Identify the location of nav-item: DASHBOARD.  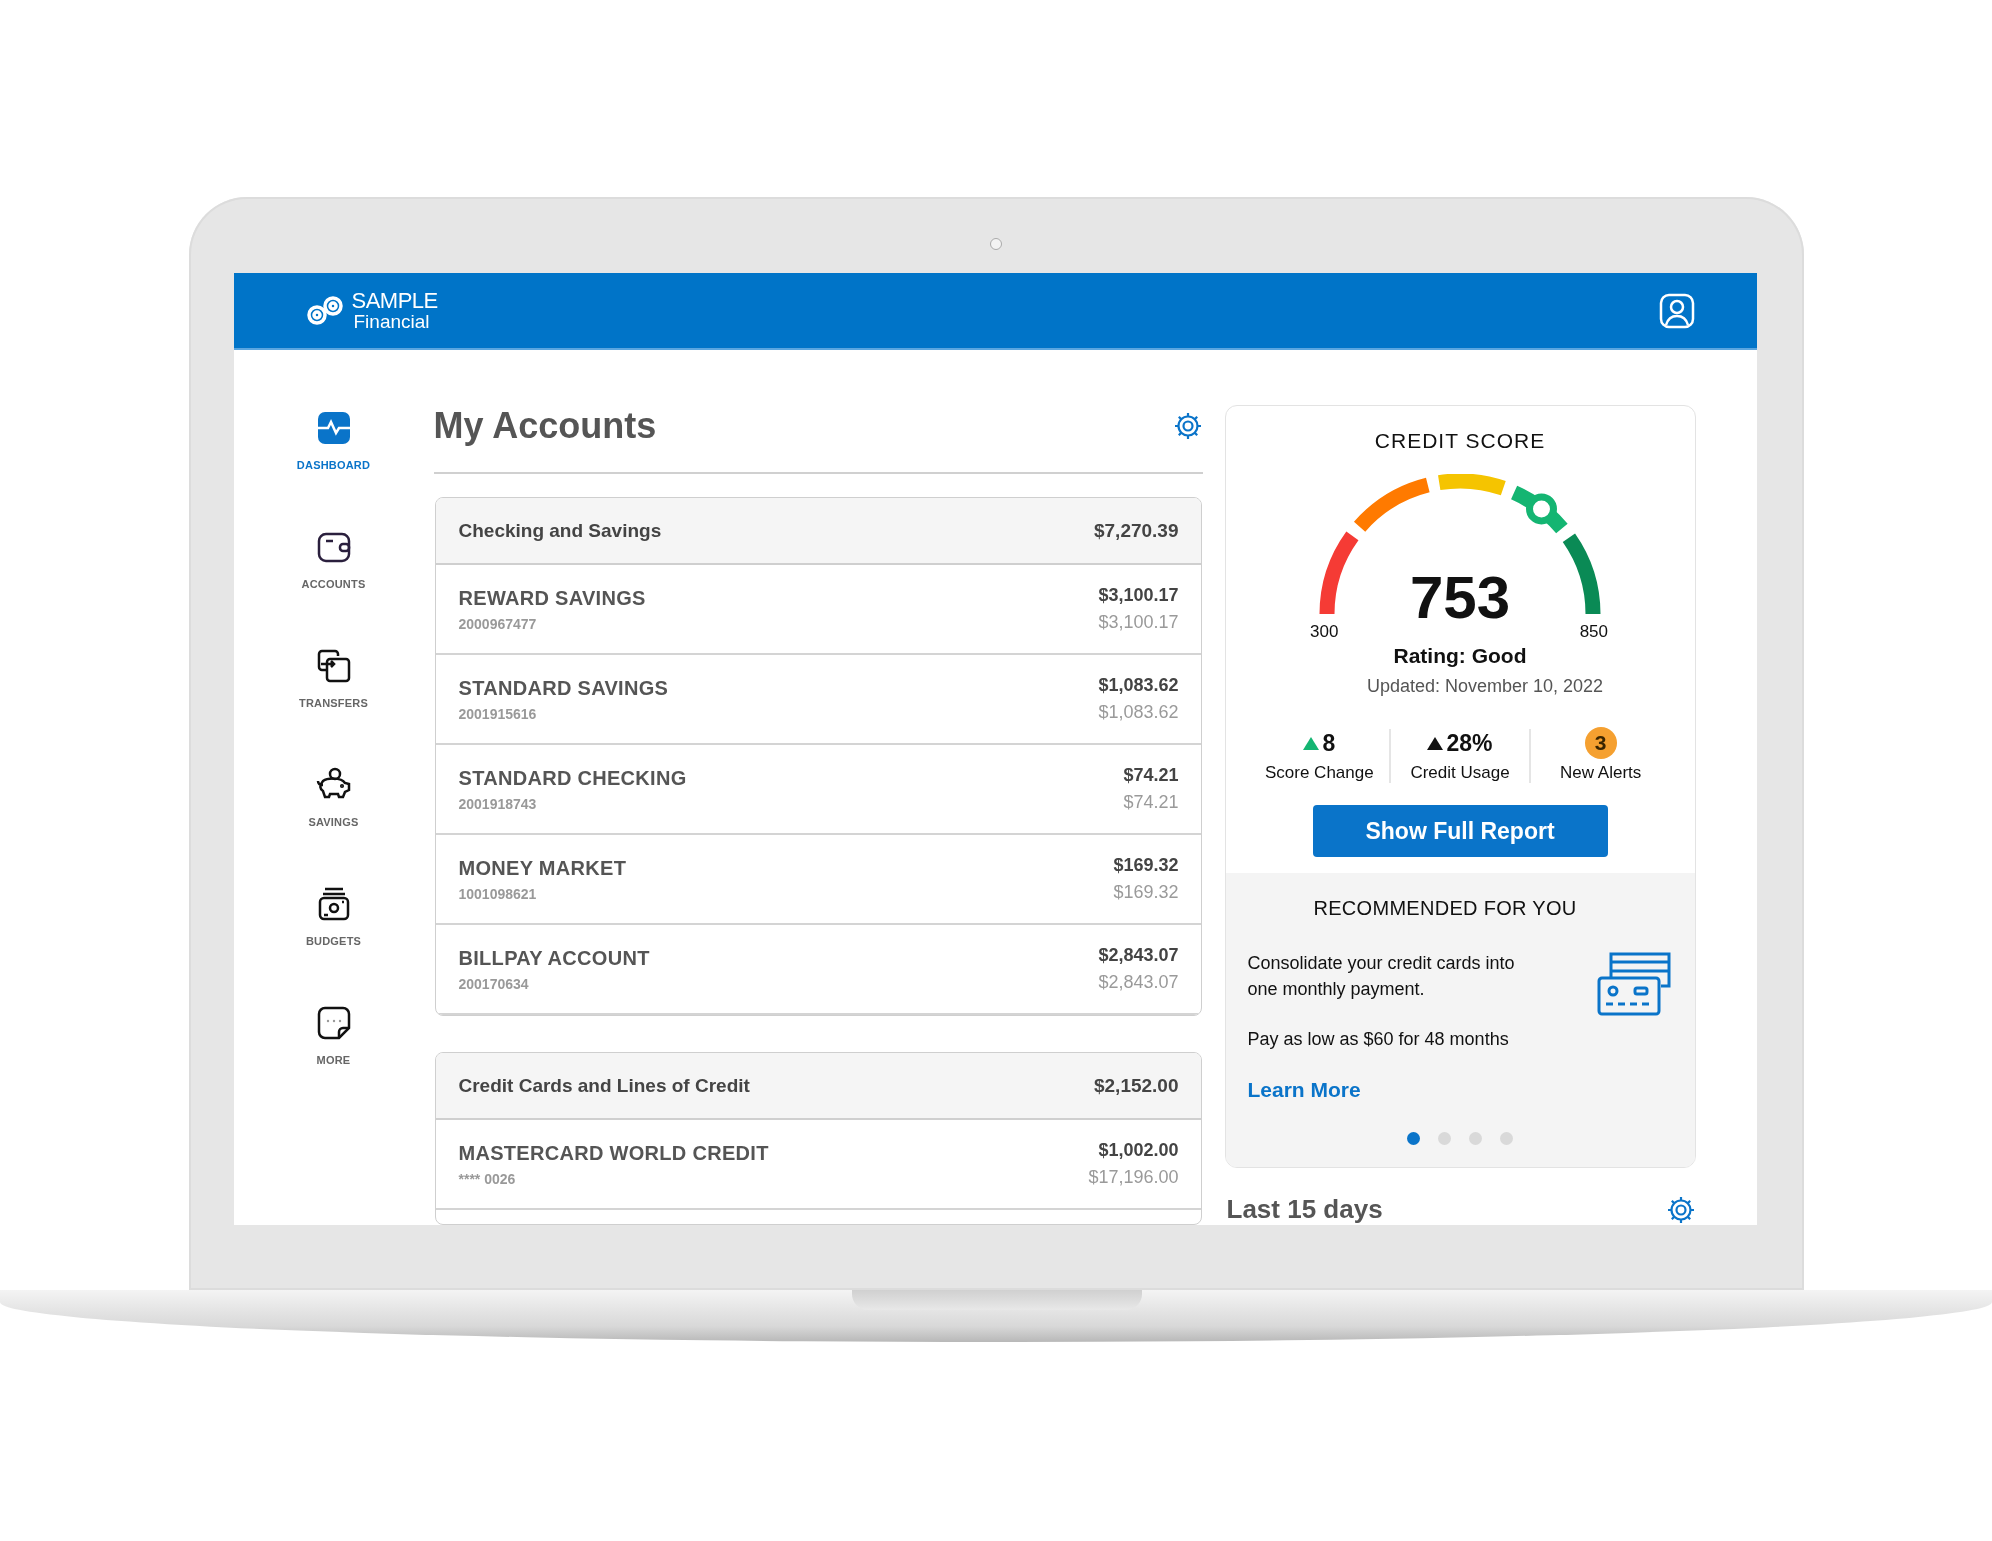
(333, 469).